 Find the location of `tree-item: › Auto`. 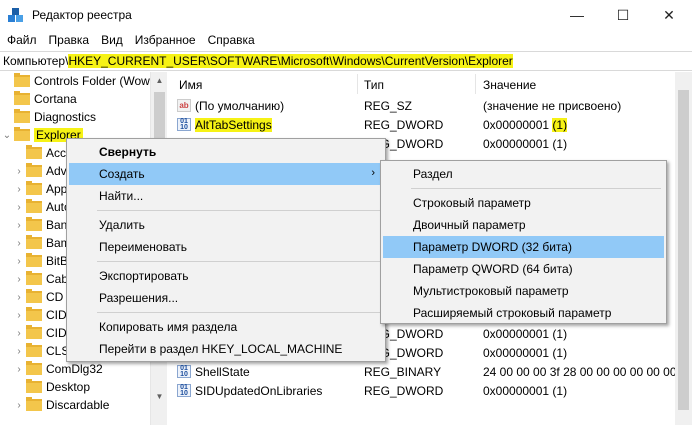

tree-item: › Auto is located at coordinates (42, 207).